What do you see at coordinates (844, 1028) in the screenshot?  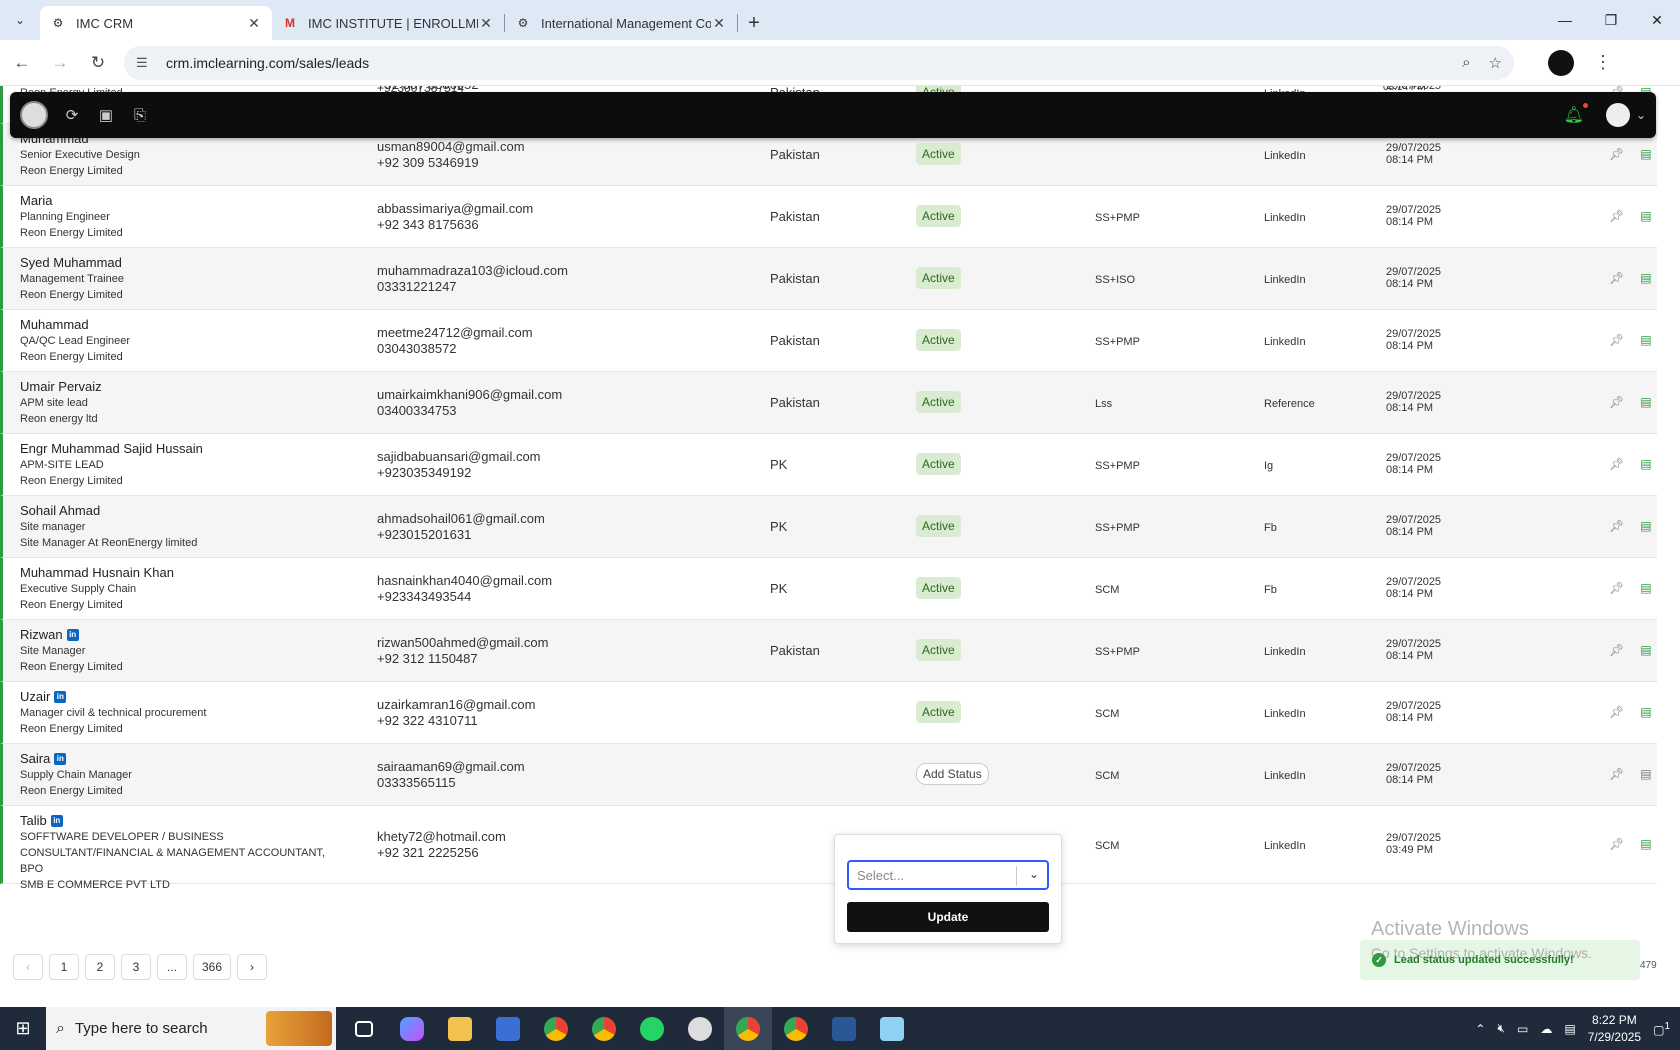 I see `word-icon` at bounding box center [844, 1028].